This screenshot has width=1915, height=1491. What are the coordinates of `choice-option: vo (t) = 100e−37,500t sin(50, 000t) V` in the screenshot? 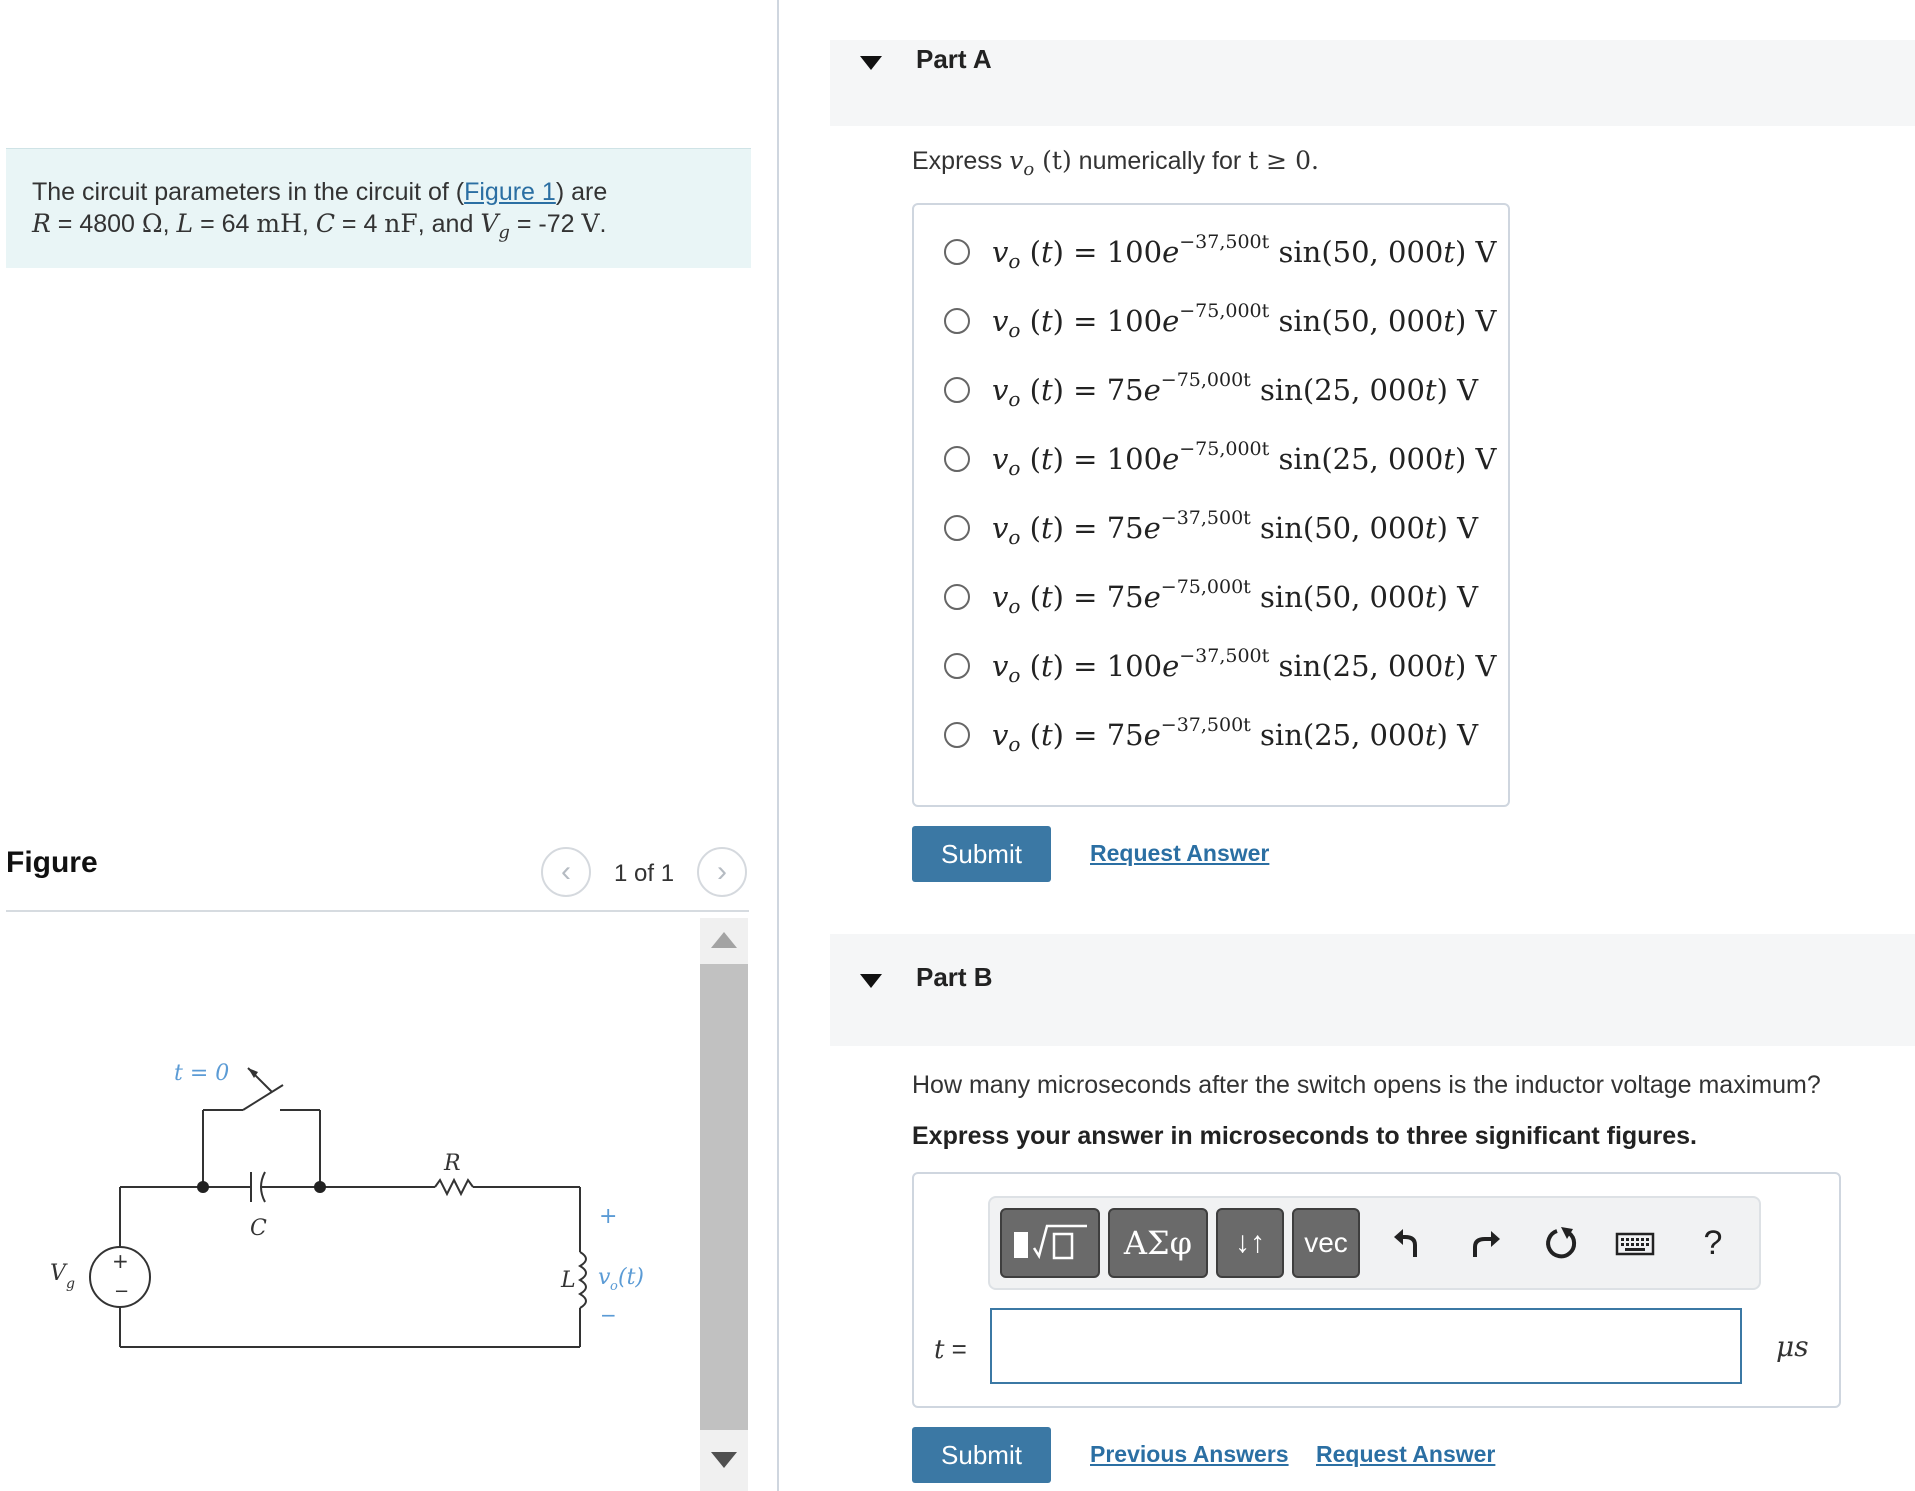 It's located at (1220, 252).